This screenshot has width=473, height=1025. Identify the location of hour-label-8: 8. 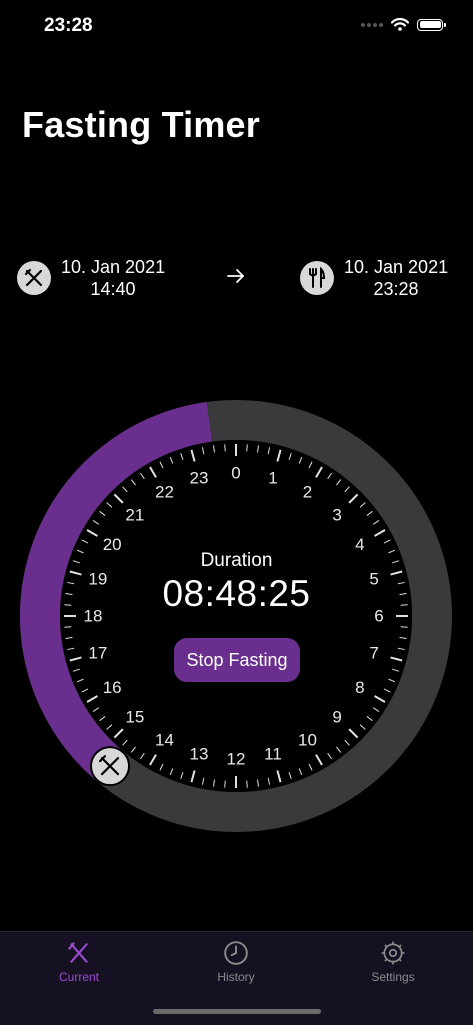
(359, 687).